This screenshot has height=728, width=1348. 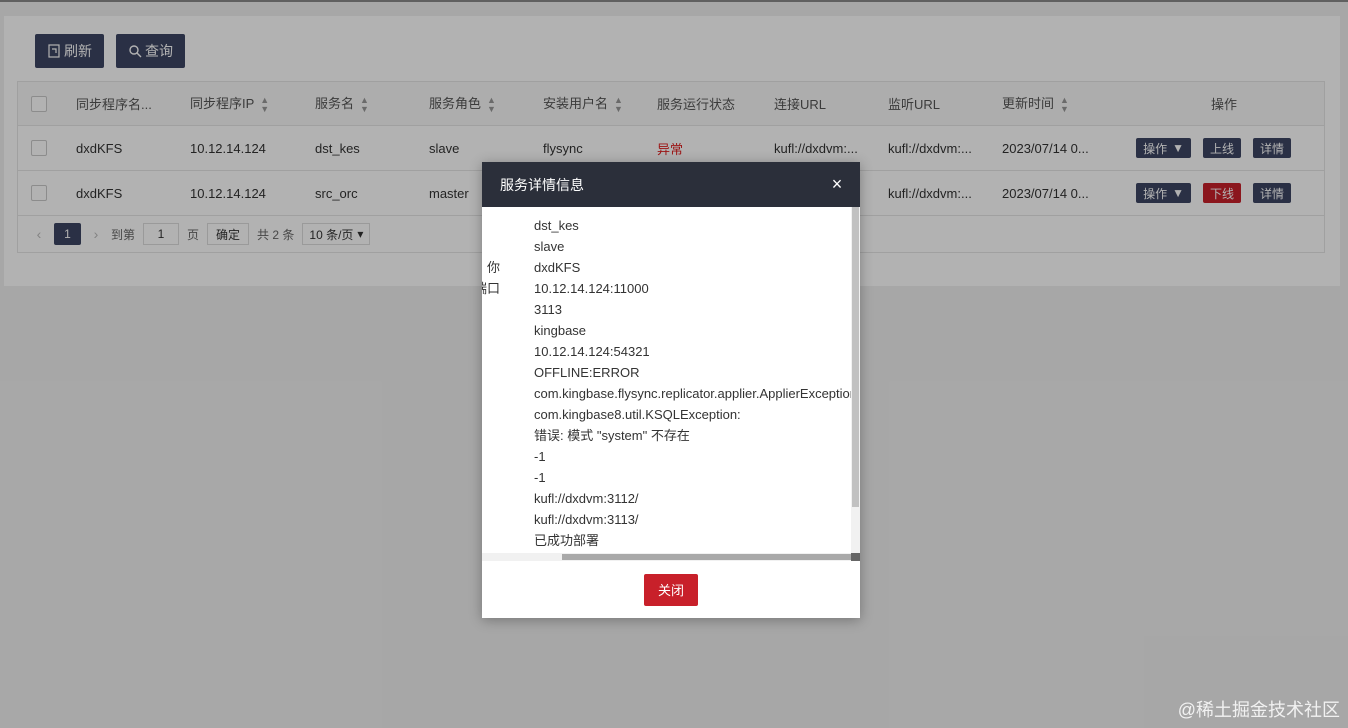 I want to click on detail-row: 3113, so click(x=548, y=309).